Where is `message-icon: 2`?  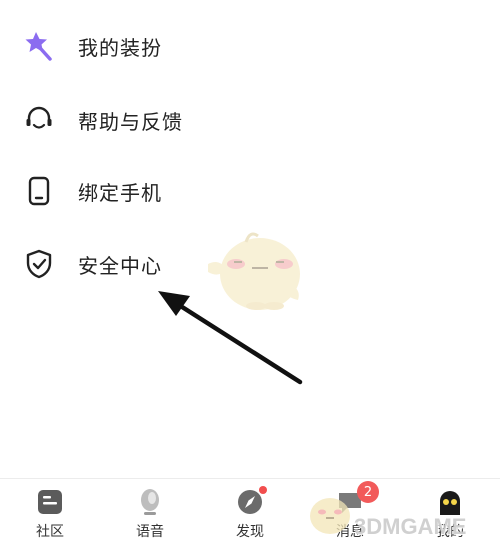 message-icon: 2 is located at coordinates (357, 499).